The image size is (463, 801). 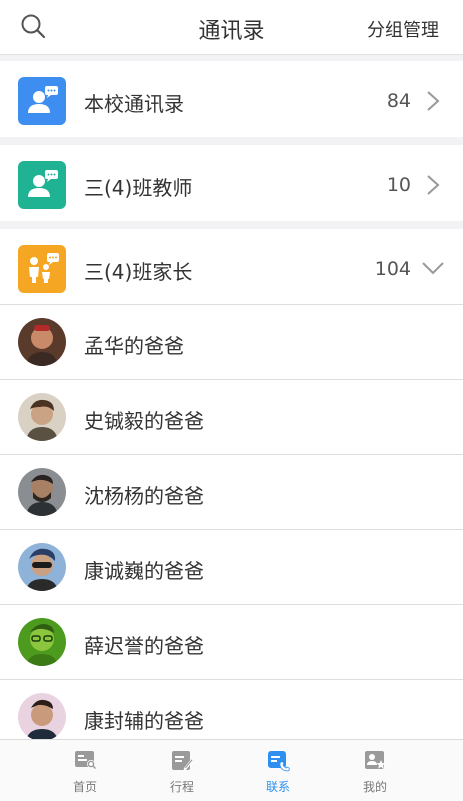 What do you see at coordinates (231, 267) in the screenshot?
I see `group-class-parents: 三(4)班家长 104` at bounding box center [231, 267].